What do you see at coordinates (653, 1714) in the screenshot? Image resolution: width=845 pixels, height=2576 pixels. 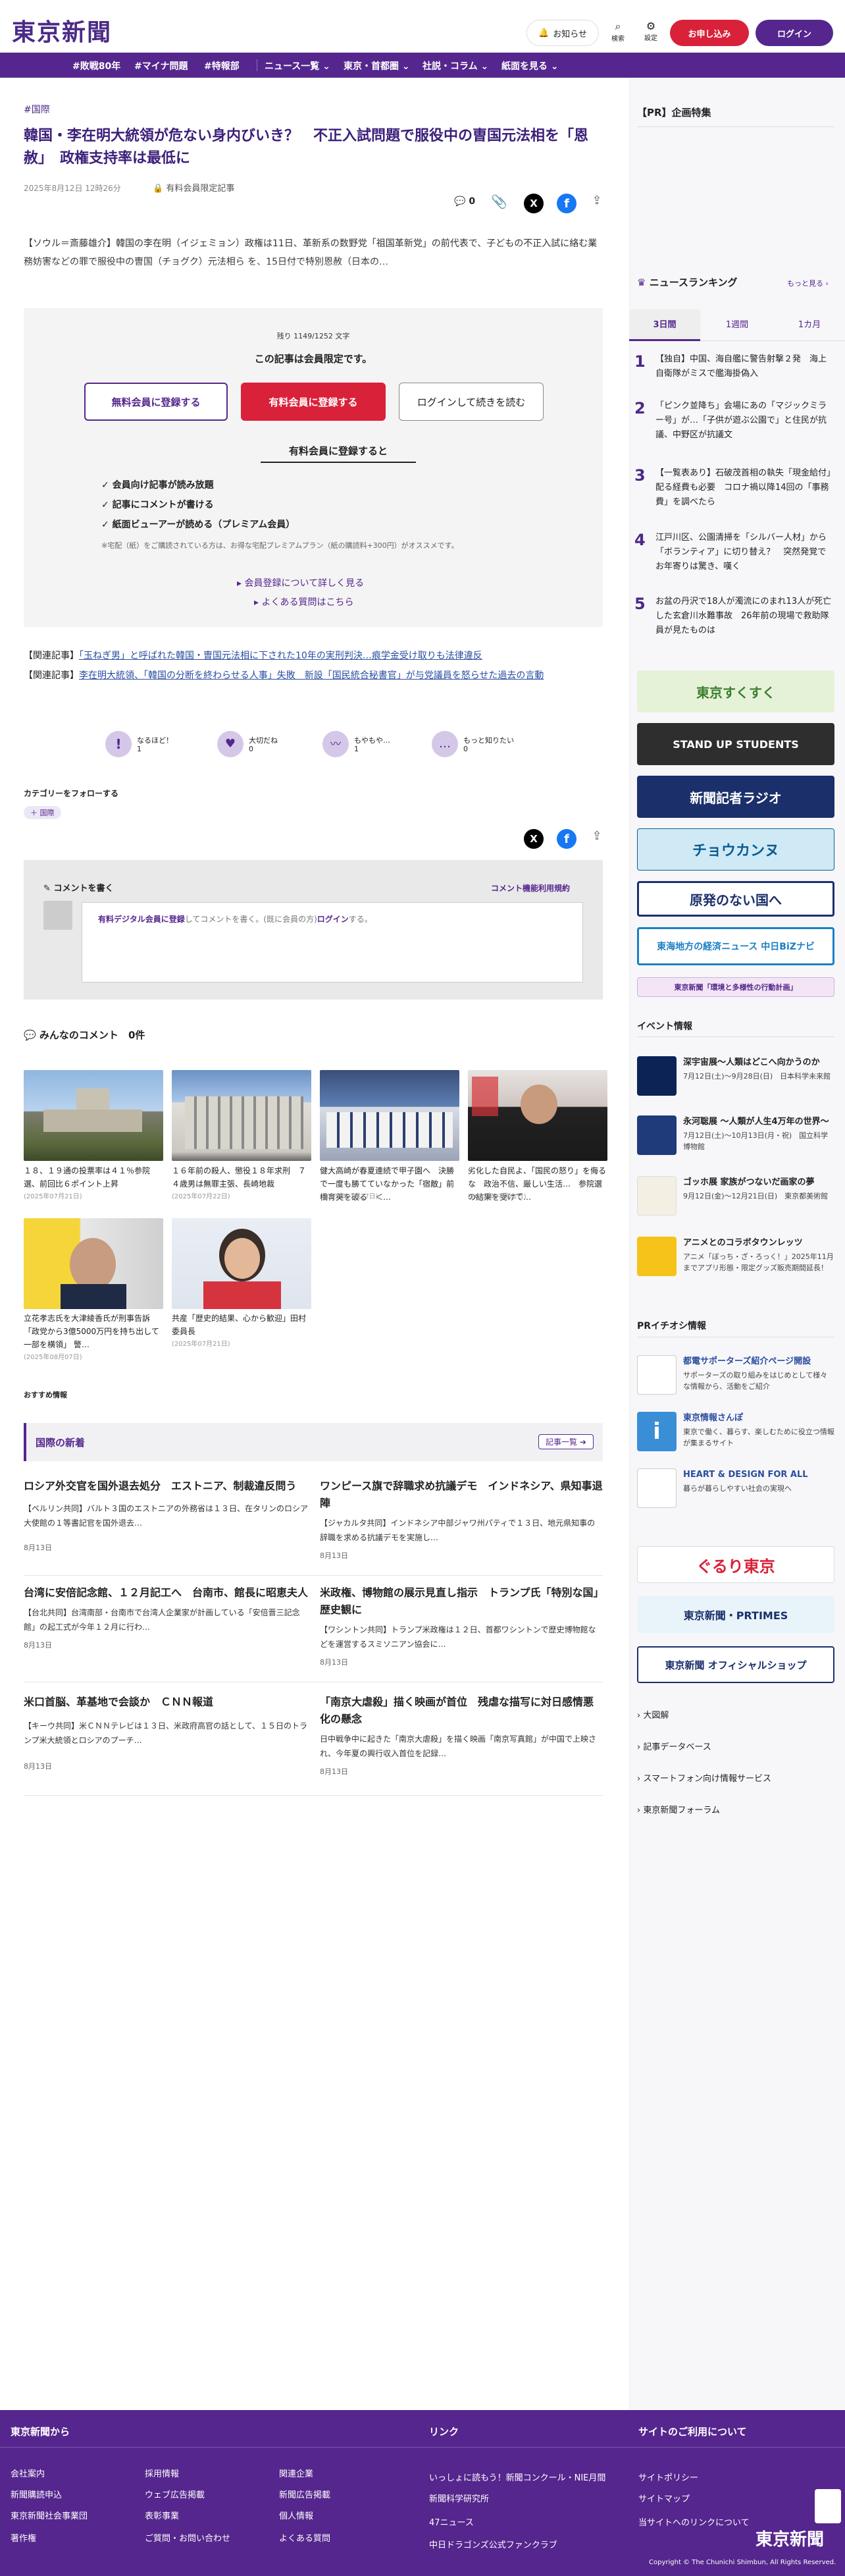 I see `sidebar-link-daizukai: › 大図解` at bounding box center [653, 1714].